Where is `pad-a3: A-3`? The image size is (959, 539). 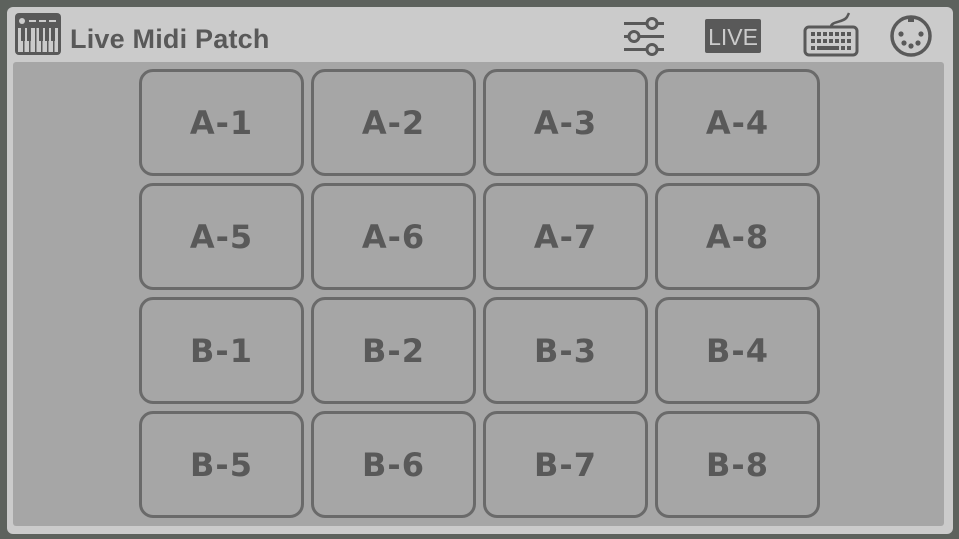 pad-a3: A-3 is located at coordinates (565, 122).